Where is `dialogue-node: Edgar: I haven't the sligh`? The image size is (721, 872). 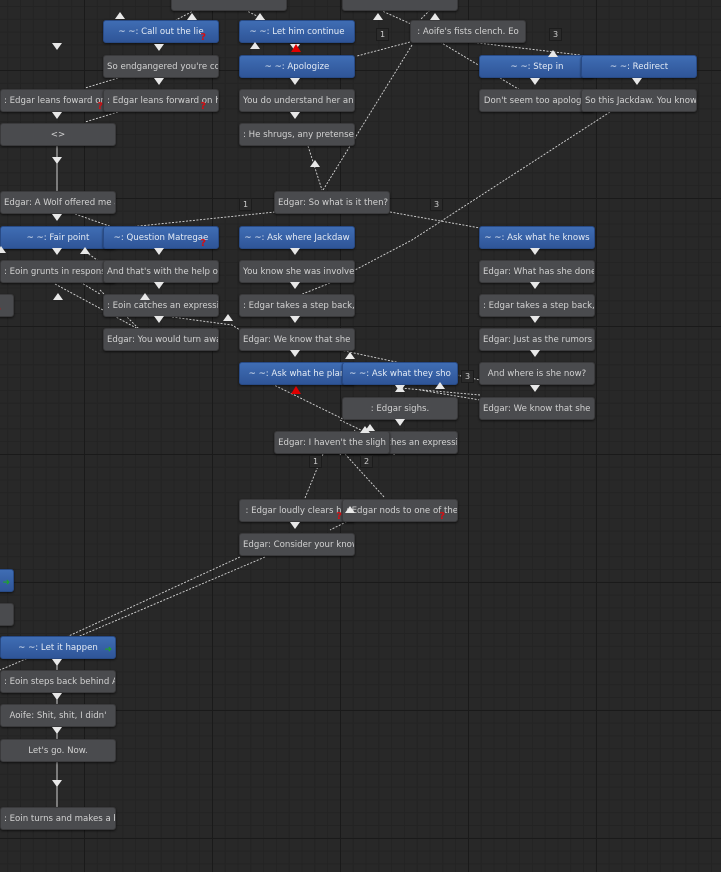
dialogue-node: Edgar: I haven't the sligh is located at coordinates (332, 442).